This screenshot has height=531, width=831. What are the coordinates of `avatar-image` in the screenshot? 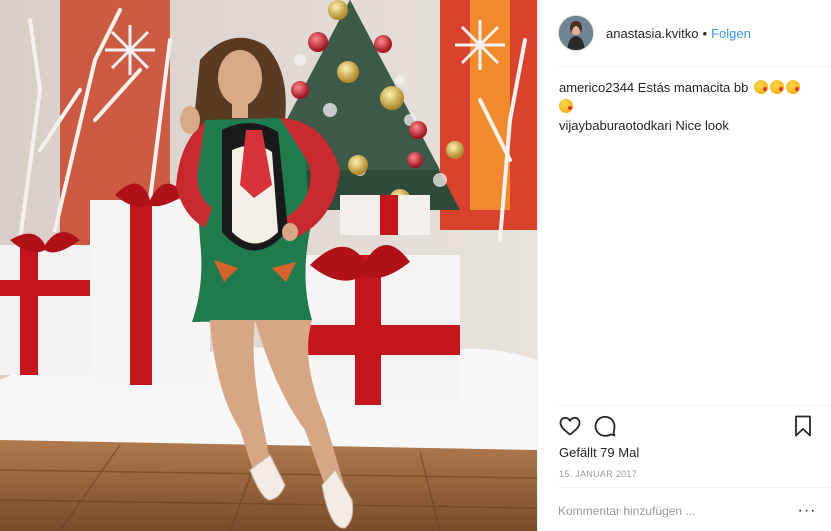 It's located at (576, 33).